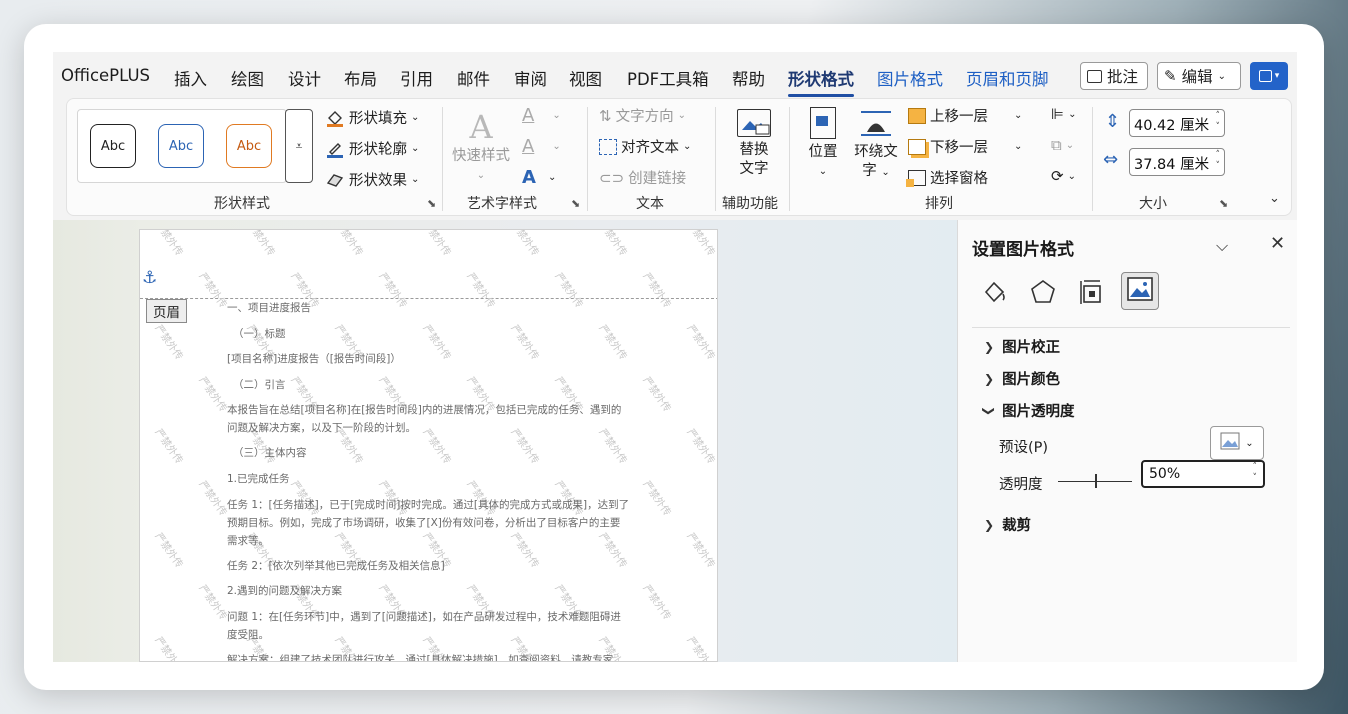 The image size is (1348, 714). Describe the element at coordinates (541, 146) in the screenshot. I see `text-outline-button: A ⌄` at that location.